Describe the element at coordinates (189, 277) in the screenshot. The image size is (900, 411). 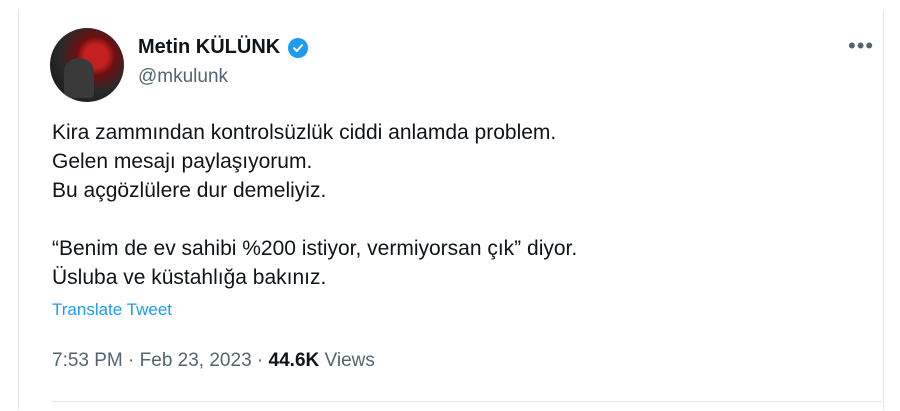
I see `tweet-line: Üsluba ve küstahlığa bakınız.` at that location.